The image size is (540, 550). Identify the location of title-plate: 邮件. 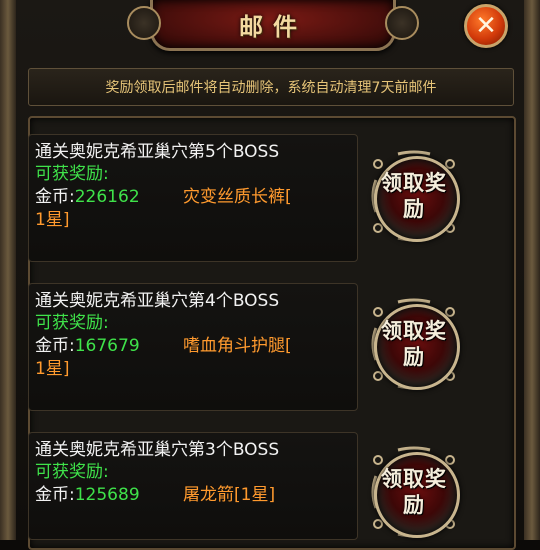
(273, 25).